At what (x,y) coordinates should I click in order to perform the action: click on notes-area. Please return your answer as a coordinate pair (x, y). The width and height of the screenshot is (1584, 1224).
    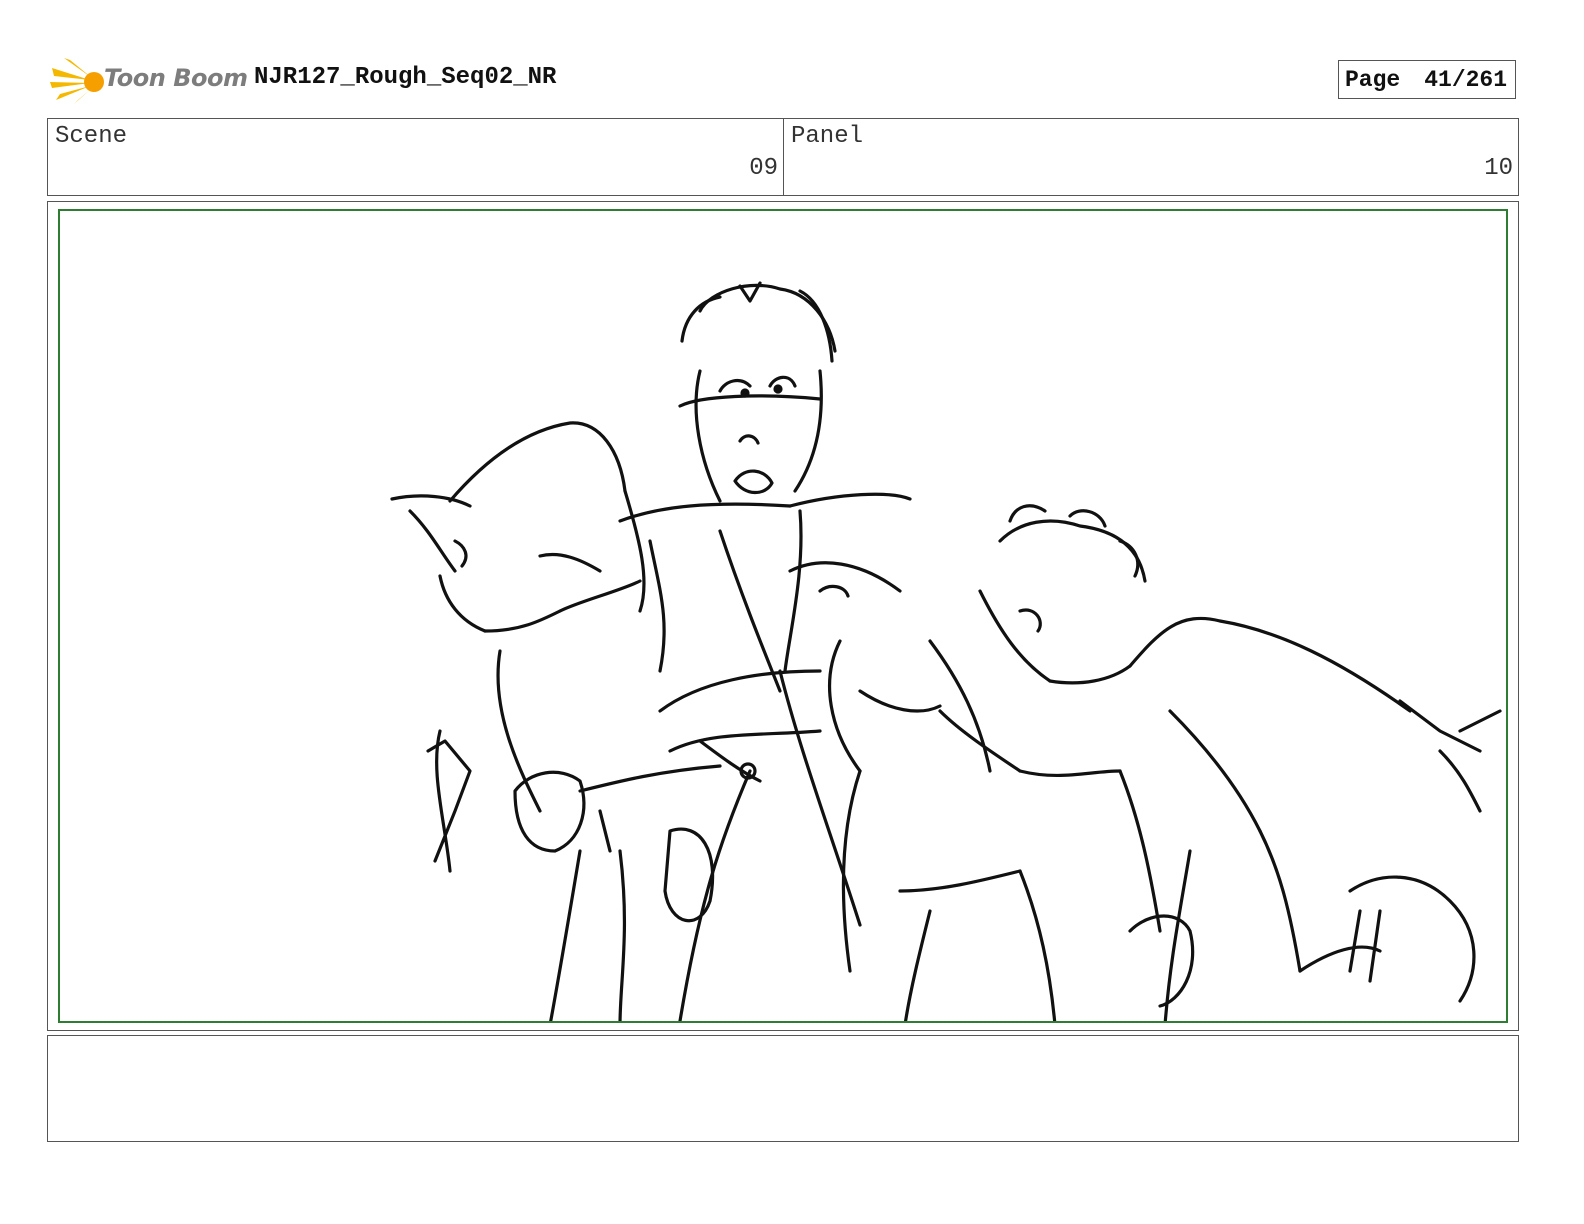
    Looking at the image, I should click on (783, 1088).